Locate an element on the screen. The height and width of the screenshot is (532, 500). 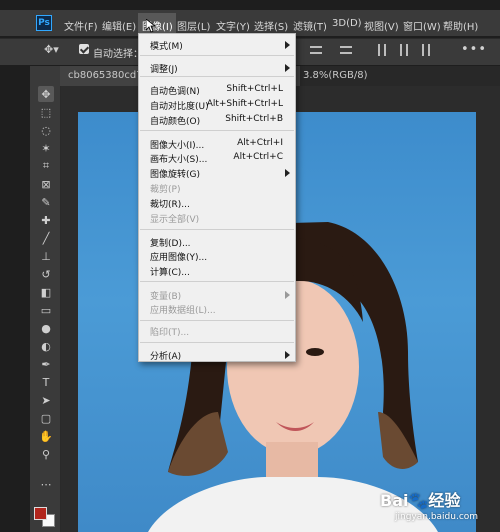
brush-tool-icon: ╱ is located at coordinates (46, 238).